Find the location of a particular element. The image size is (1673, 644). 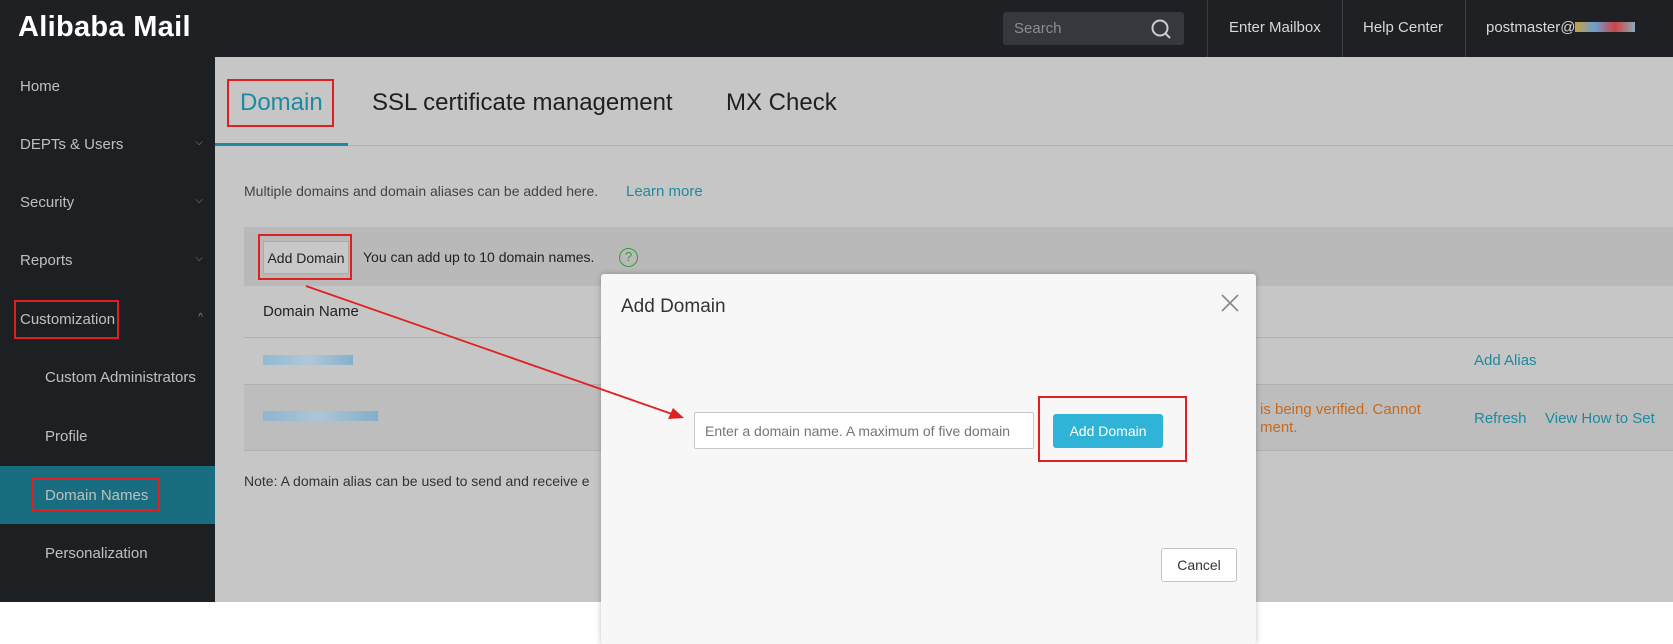

limit-text: You can add up to 10 domain names. is located at coordinates (479, 257).